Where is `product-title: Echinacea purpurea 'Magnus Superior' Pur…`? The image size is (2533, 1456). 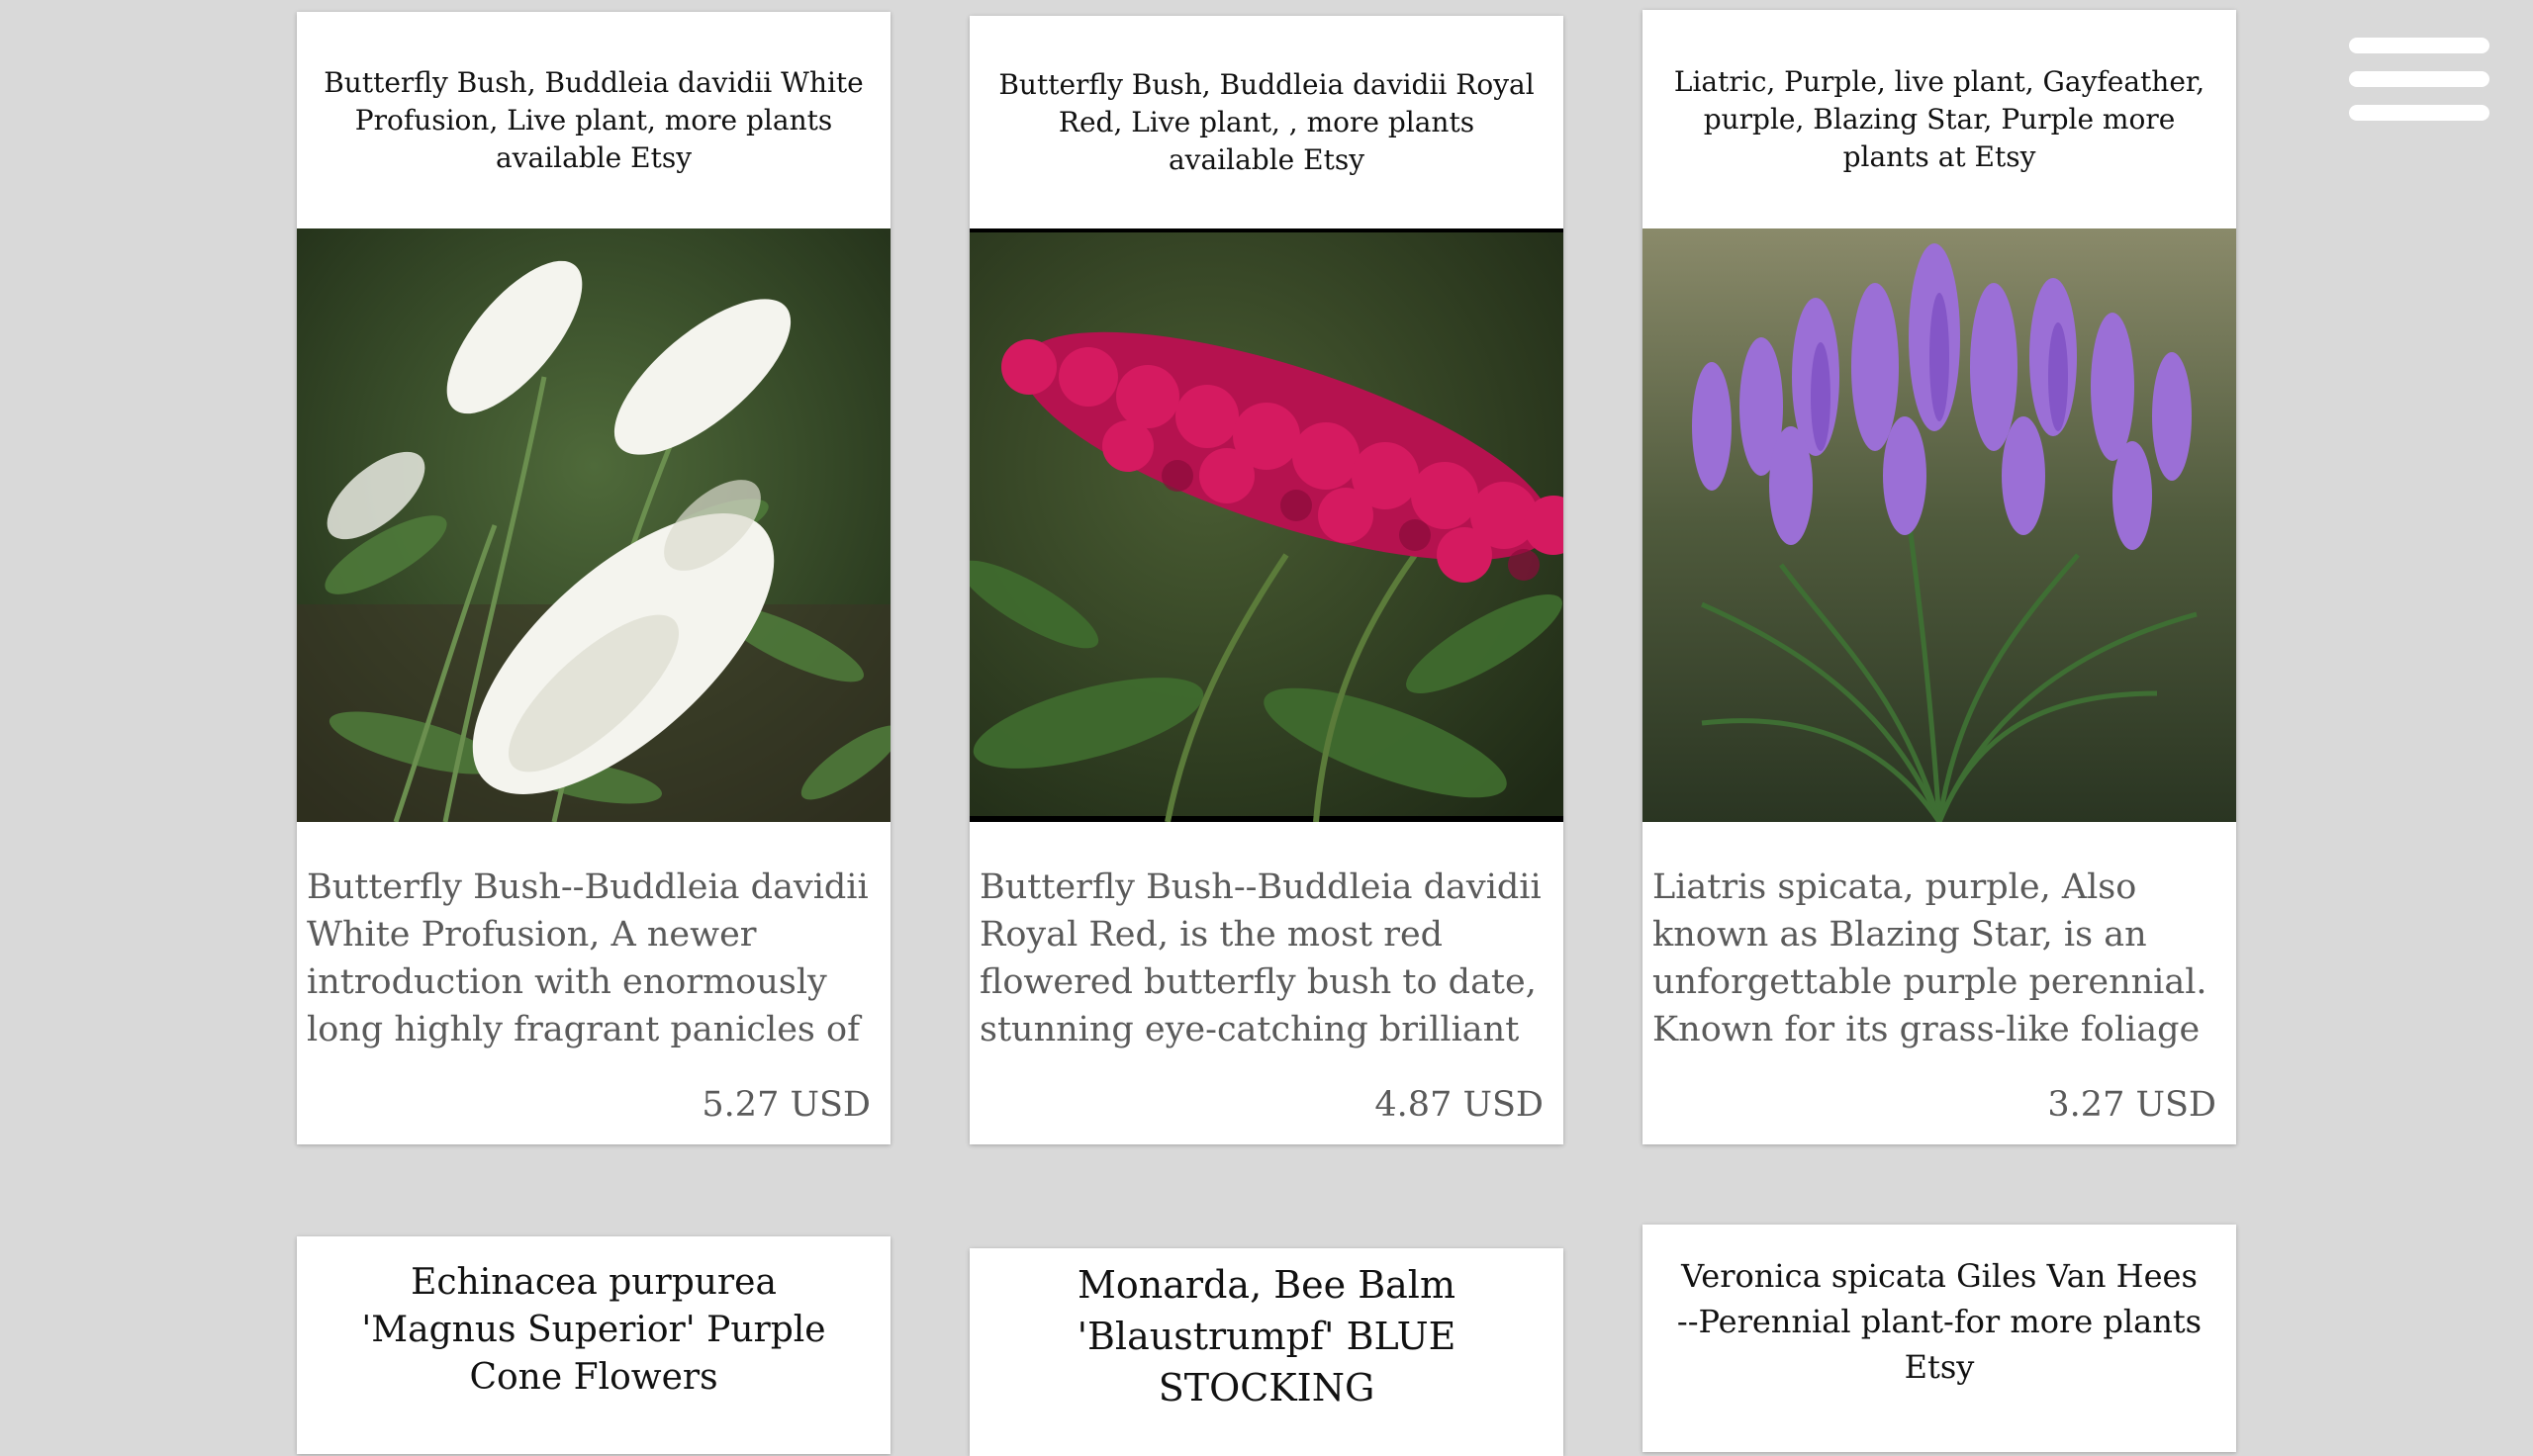 product-title: Echinacea purpurea 'Magnus Superior' Pur… is located at coordinates (593, 1330).